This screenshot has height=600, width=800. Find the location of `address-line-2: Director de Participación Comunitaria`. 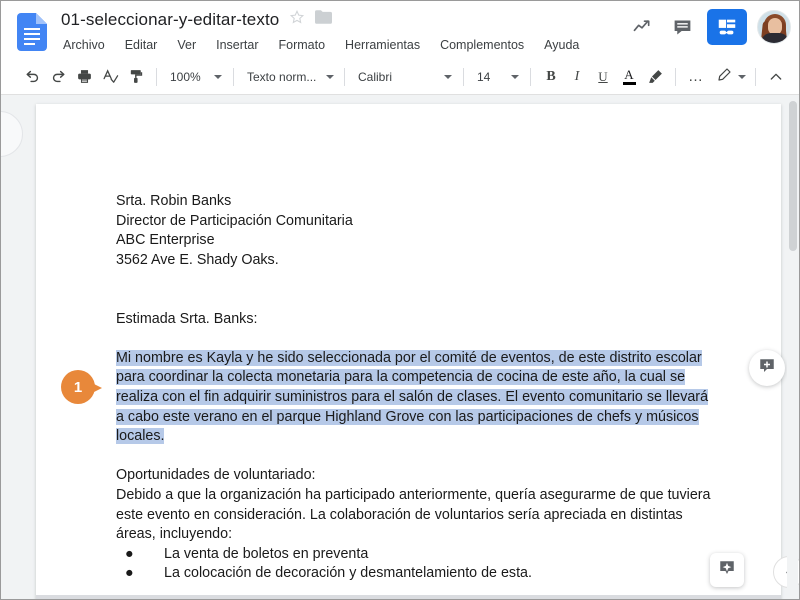

address-line-2: Director de Participación Comunitaria is located at coordinates (234, 220).